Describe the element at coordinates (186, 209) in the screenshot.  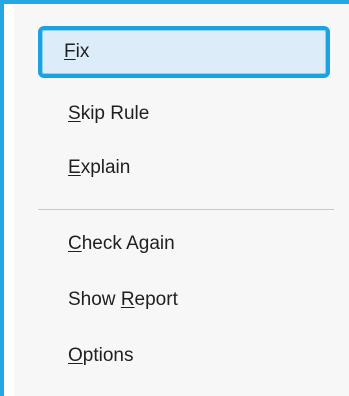
I see `menu-separator` at that location.